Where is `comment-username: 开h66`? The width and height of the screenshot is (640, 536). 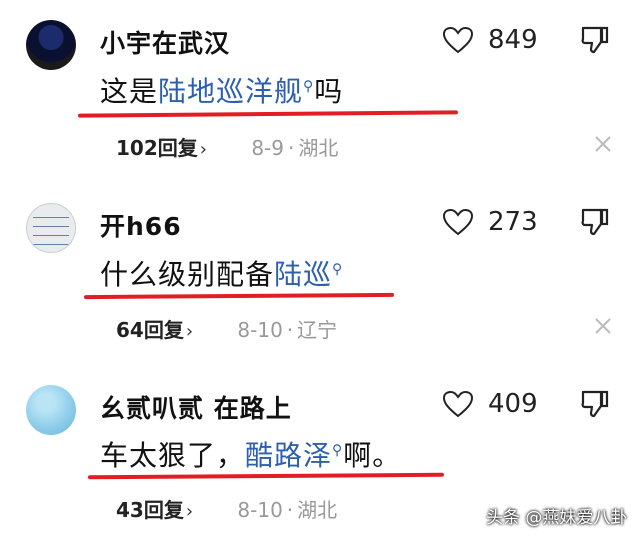 comment-username: 开h66 is located at coordinates (141, 225).